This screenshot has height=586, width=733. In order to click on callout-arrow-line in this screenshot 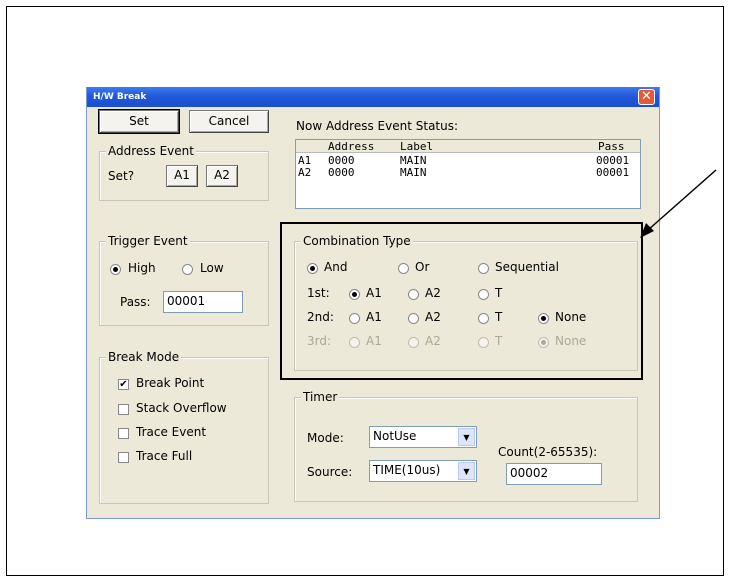, I will do `click(682, 200)`.